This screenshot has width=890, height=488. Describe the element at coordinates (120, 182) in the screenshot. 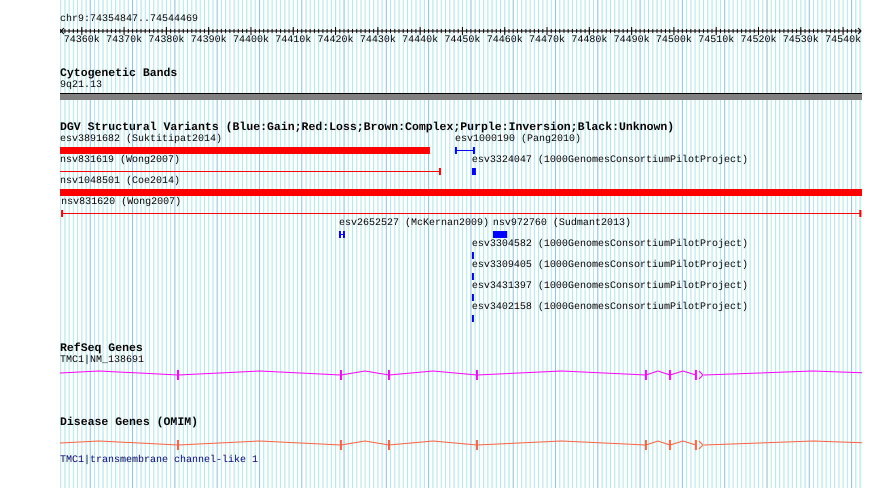

I see `variant-label: nsv1048501 (Coe2014)` at that location.